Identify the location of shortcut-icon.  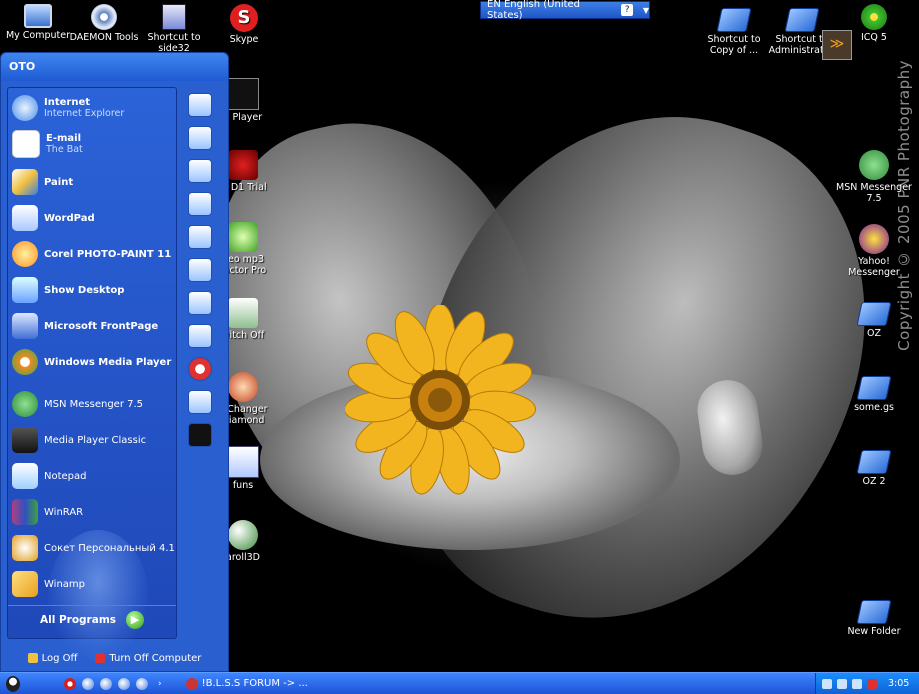
(174, 17).